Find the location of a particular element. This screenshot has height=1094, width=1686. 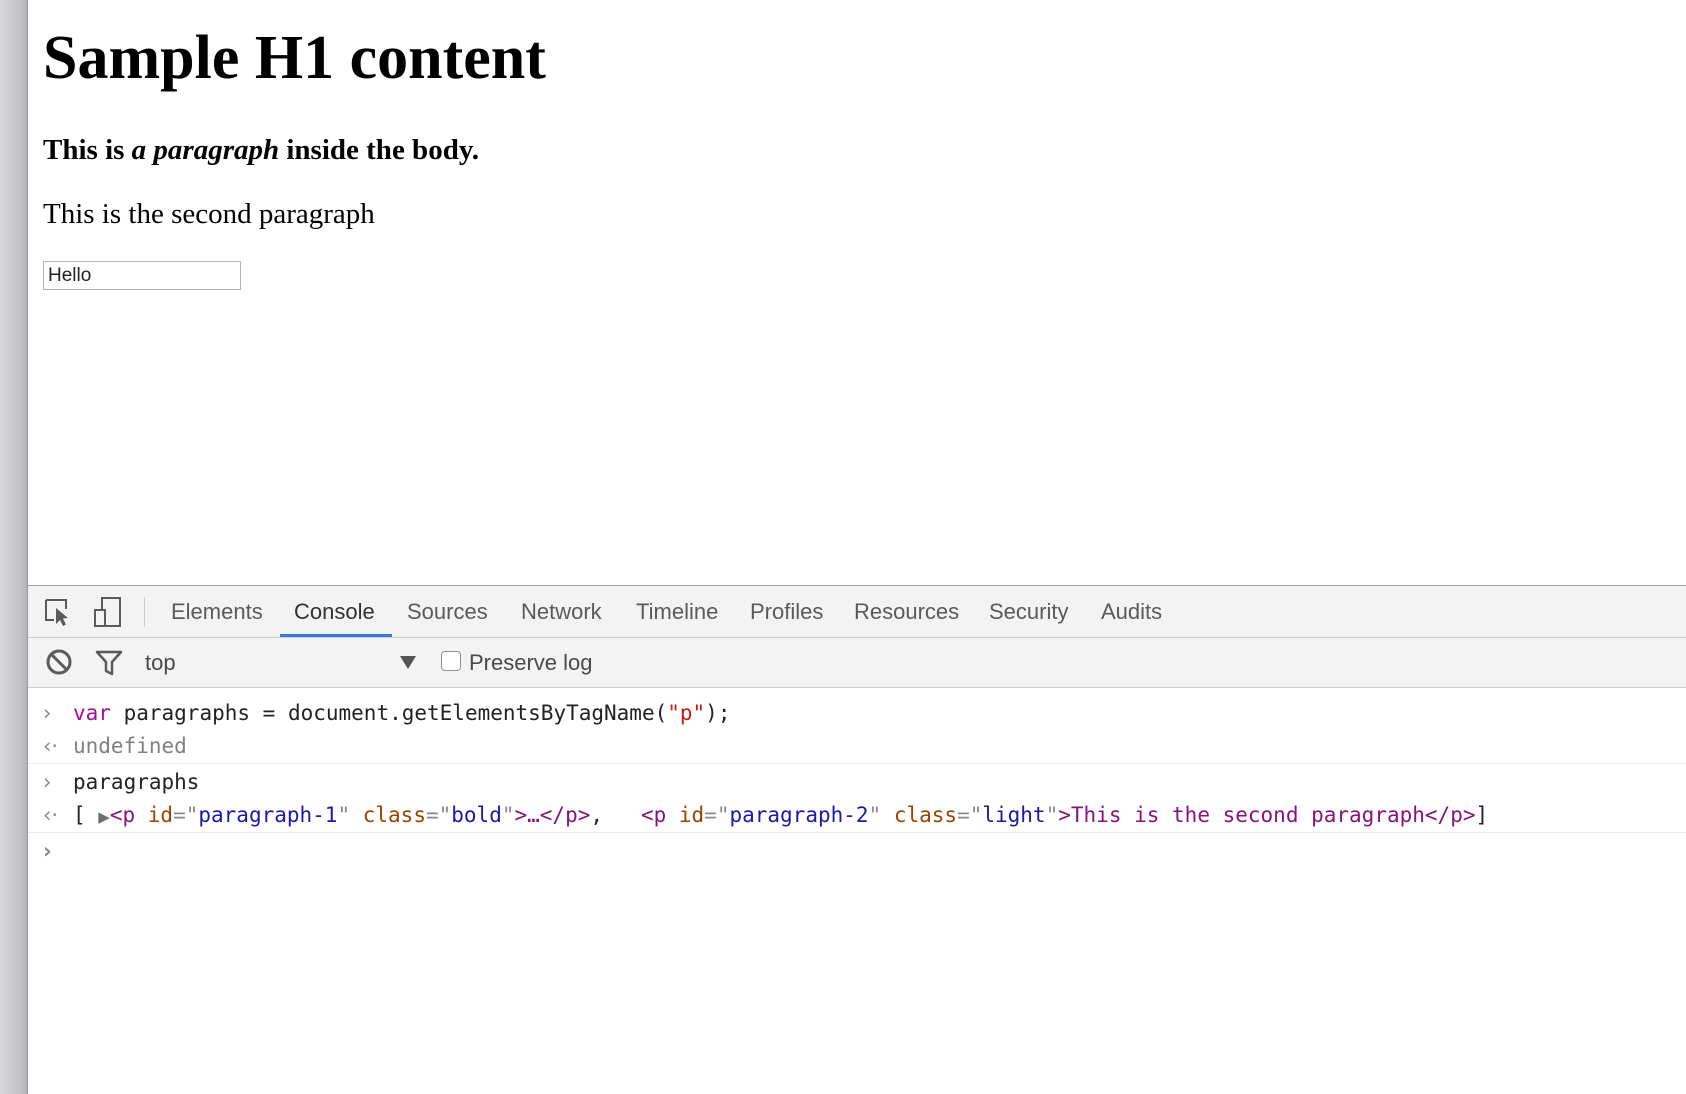

p2-attr-class: class is located at coordinates (919, 815).